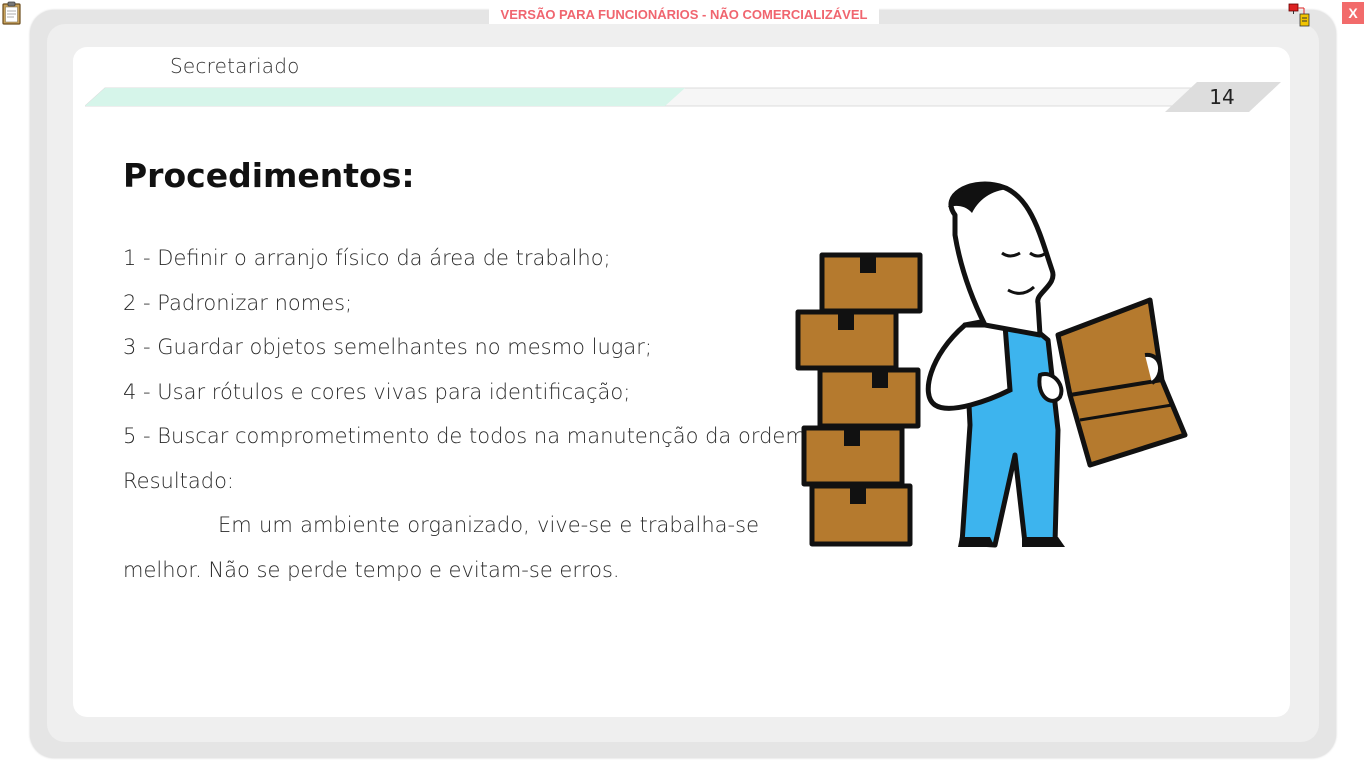 The height and width of the screenshot is (768, 1366). Describe the element at coordinates (12, 13) in the screenshot. I see `clipboard-icon` at that location.